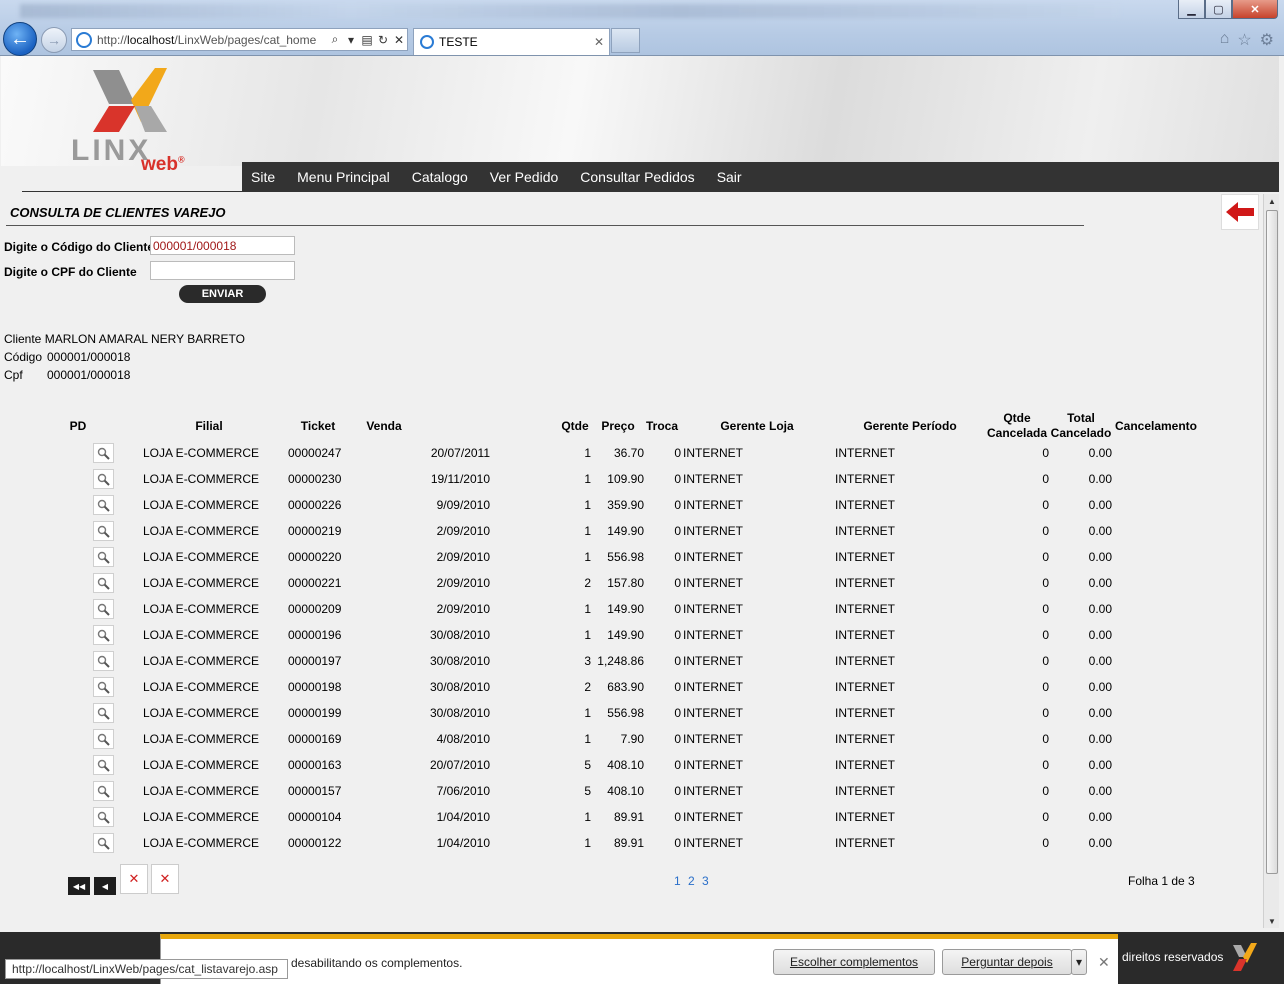 The height and width of the screenshot is (984, 1284). What do you see at coordinates (729, 177) in the screenshot?
I see `menu-item-sair: Sair` at bounding box center [729, 177].